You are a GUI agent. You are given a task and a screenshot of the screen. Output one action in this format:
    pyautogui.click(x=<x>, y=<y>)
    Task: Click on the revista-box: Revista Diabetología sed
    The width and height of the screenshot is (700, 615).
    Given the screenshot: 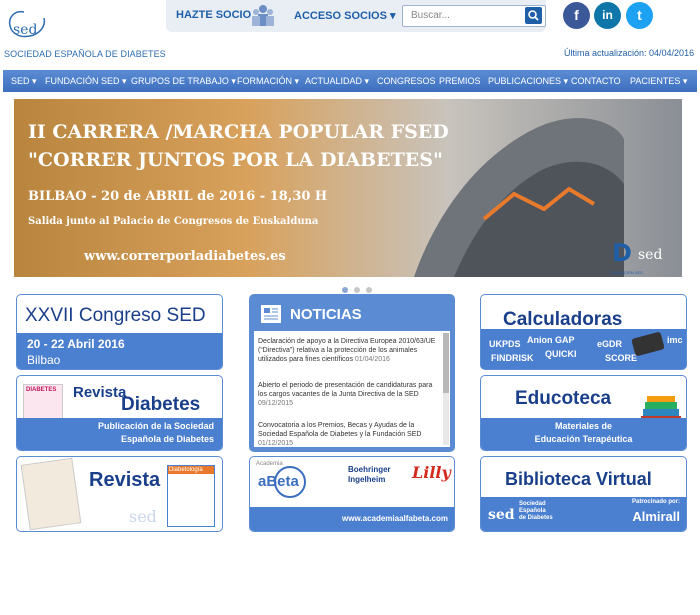 What is the action you would take?
    pyautogui.click(x=119, y=494)
    